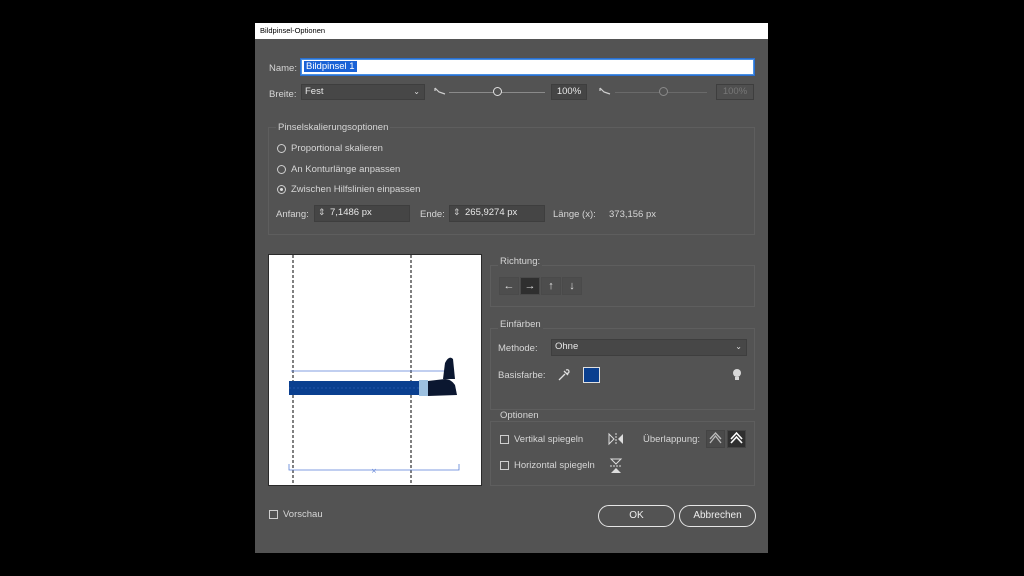  What do you see at coordinates (672, 439) in the screenshot?
I see `overlap-label: Überlappung:` at bounding box center [672, 439].